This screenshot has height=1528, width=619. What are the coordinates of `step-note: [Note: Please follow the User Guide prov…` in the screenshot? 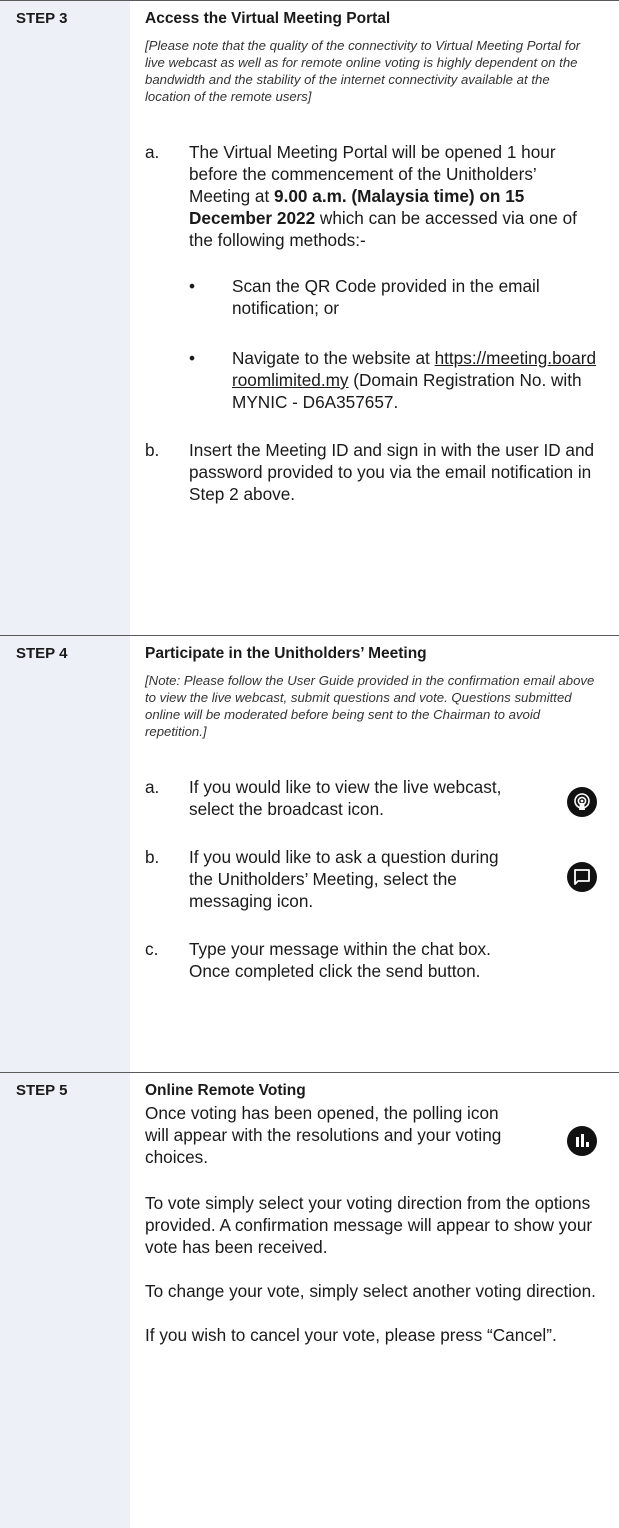 It's located at (370, 706).